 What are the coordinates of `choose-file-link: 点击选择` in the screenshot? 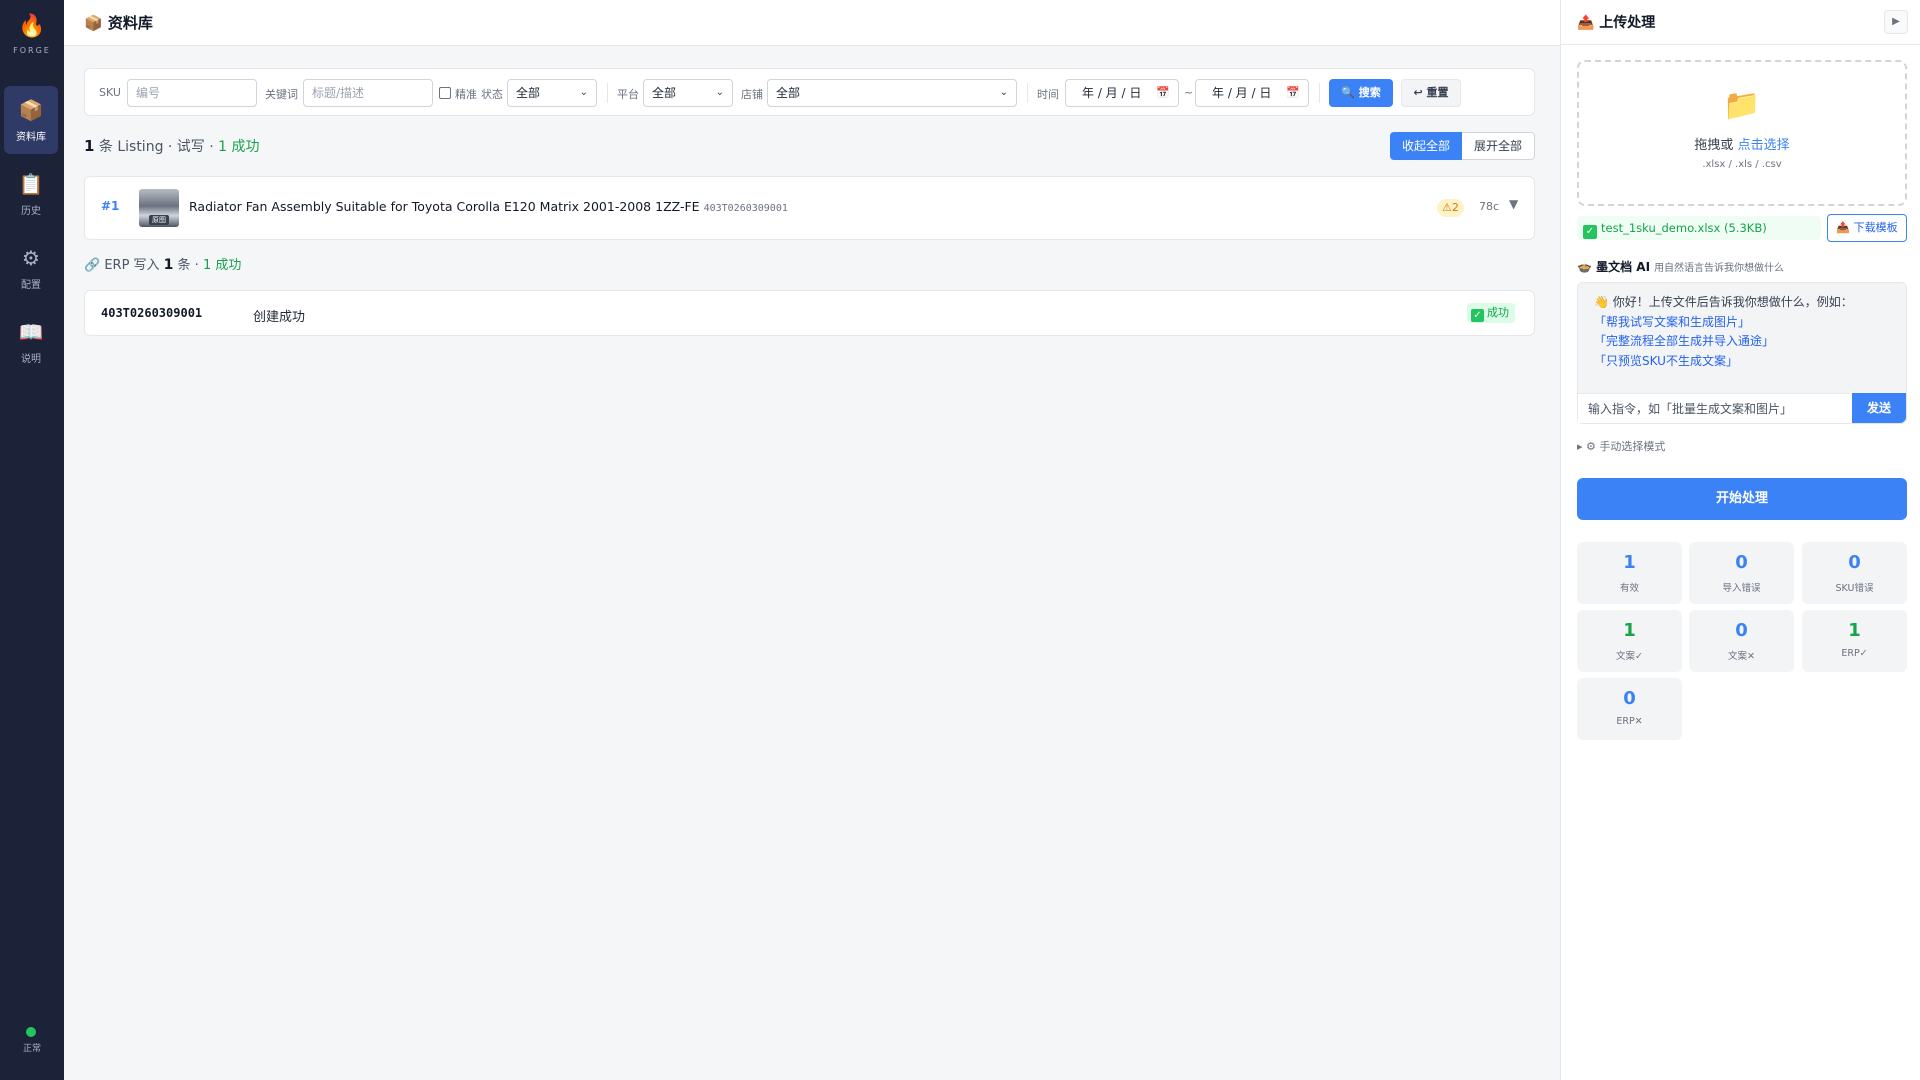 It's located at (1764, 145).